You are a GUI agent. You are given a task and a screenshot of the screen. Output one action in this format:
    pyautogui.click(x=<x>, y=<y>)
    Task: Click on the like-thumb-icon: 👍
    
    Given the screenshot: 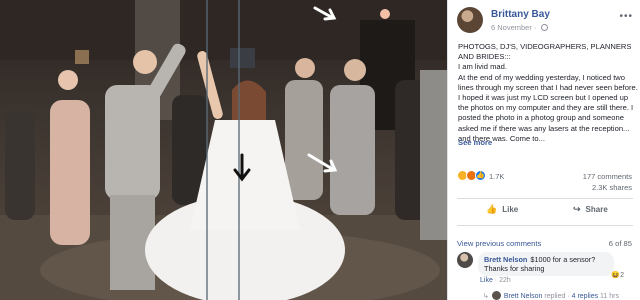 What is the action you would take?
    pyautogui.click(x=492, y=209)
    